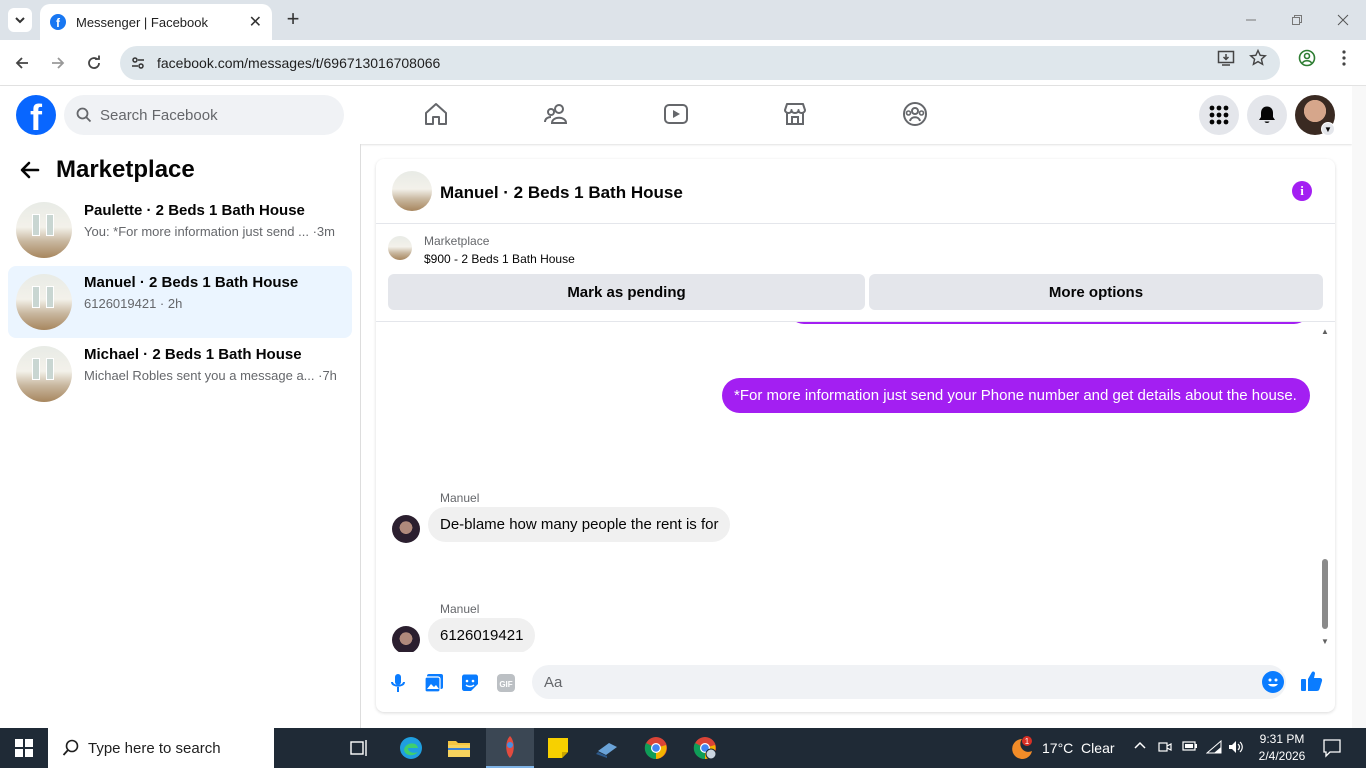 This screenshot has width=1366, height=768. I want to click on taskbar-app-generic, so click(607, 748).